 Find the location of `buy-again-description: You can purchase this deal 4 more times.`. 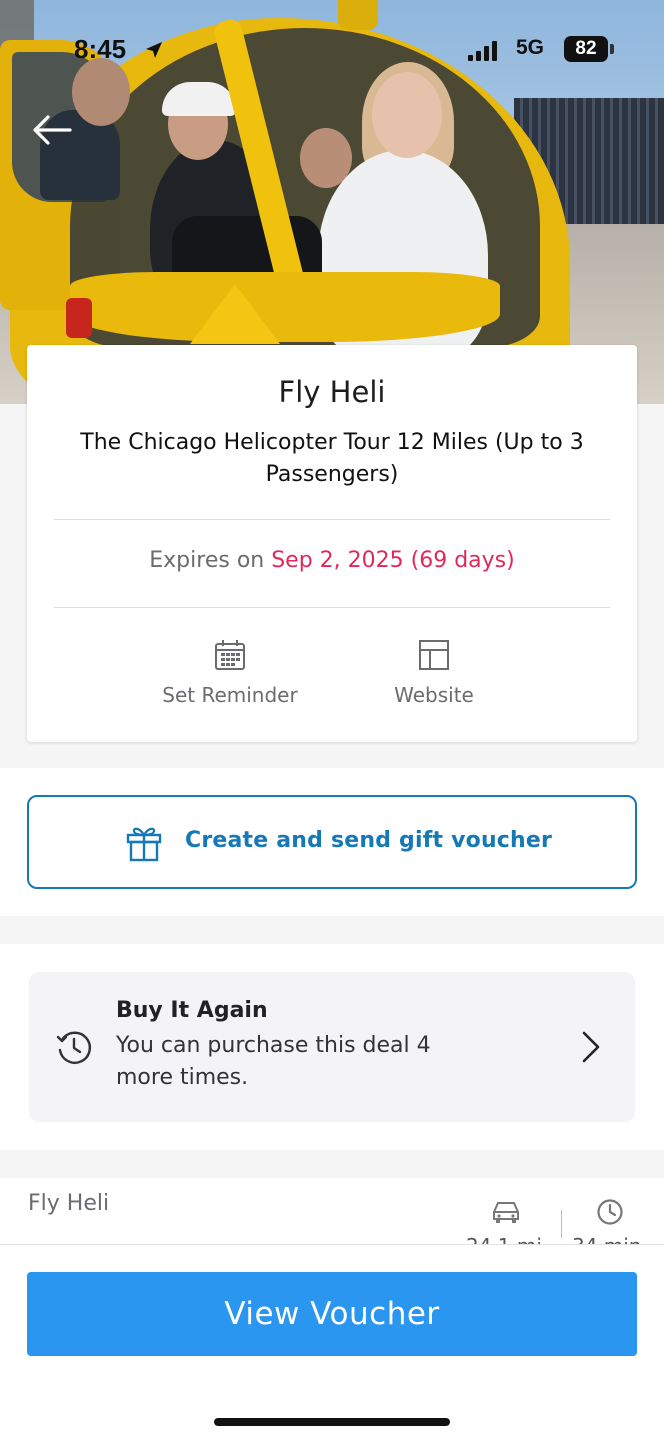

buy-again-description: You can purchase this deal 4 more times. is located at coordinates (273, 1061).